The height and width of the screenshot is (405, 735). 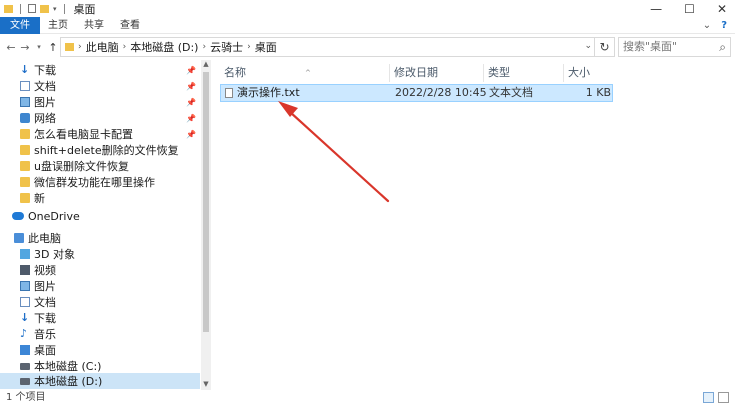 I want to click on up-arrow-icon: ↑, so click(x=53, y=47).